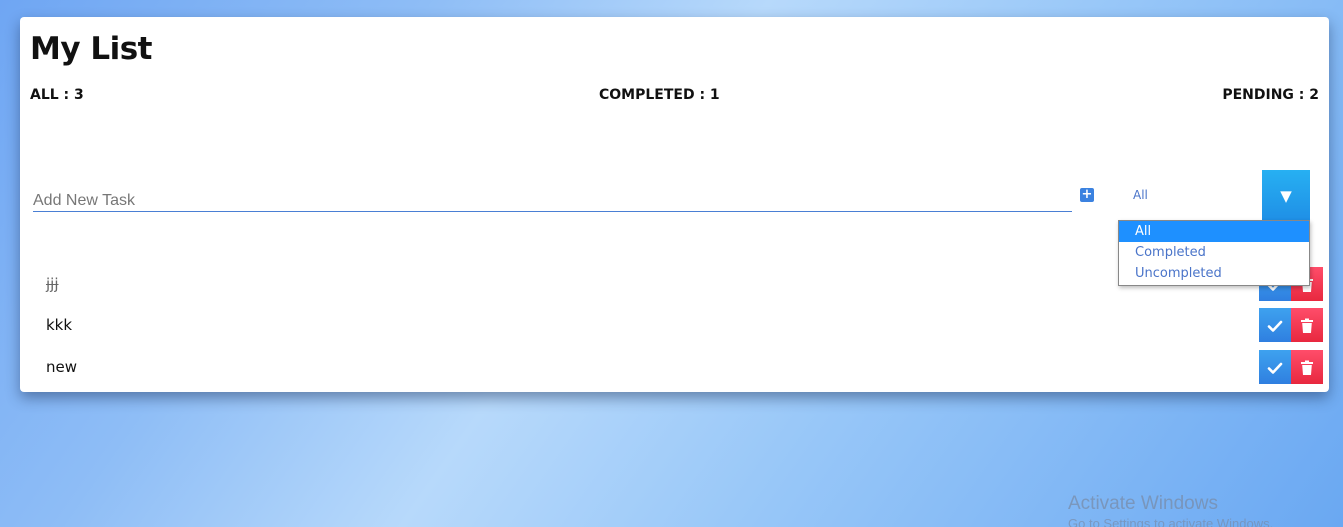 Image resolution: width=1343 pixels, height=527 pixels. I want to click on filter-option-completed: Completed, so click(1214, 252).